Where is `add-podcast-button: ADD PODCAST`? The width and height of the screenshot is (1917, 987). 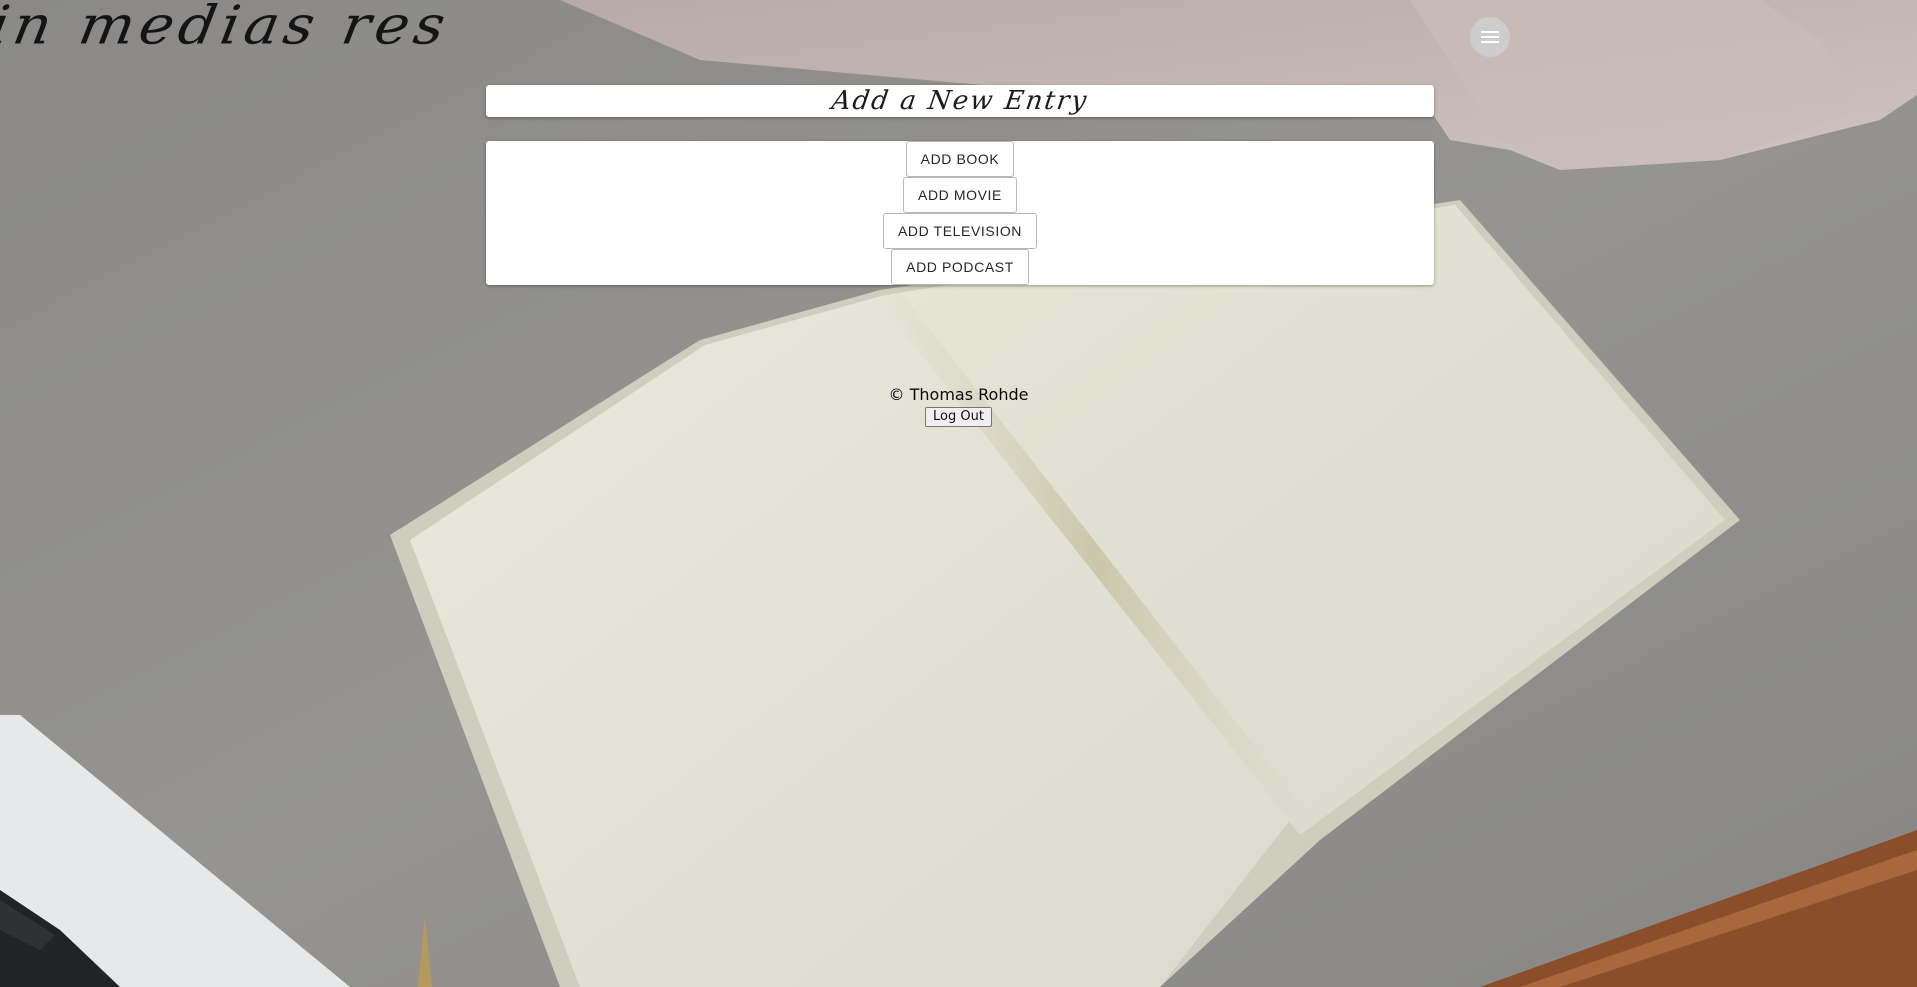
add-podcast-button: ADD PODCAST is located at coordinates (960, 267).